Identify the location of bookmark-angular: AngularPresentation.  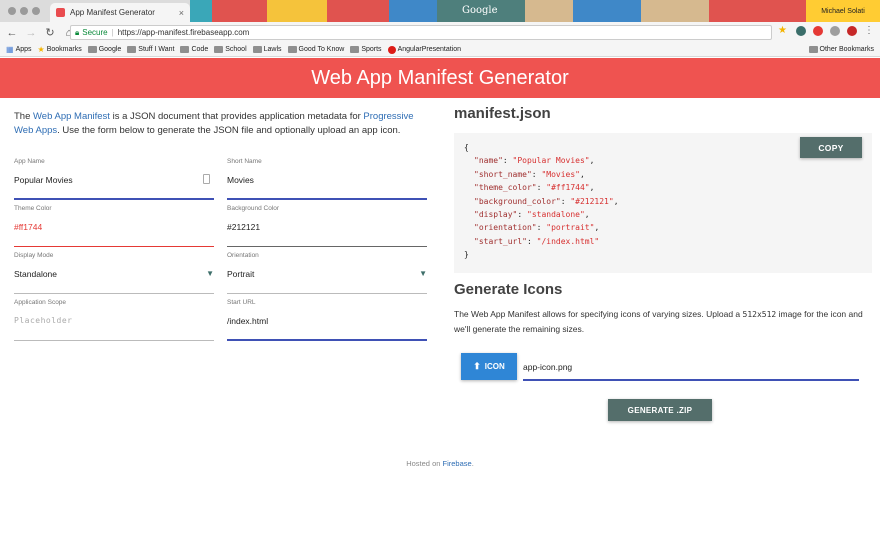
(424, 49).